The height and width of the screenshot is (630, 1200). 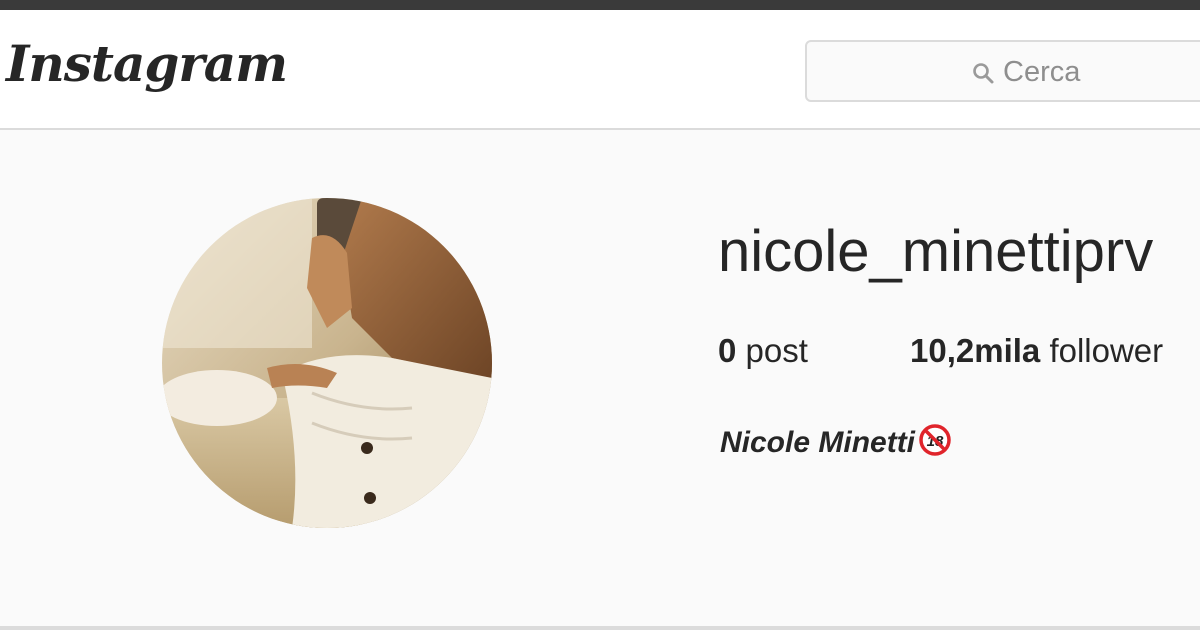 What do you see at coordinates (727, 350) in the screenshot?
I see `posts-count: 0` at bounding box center [727, 350].